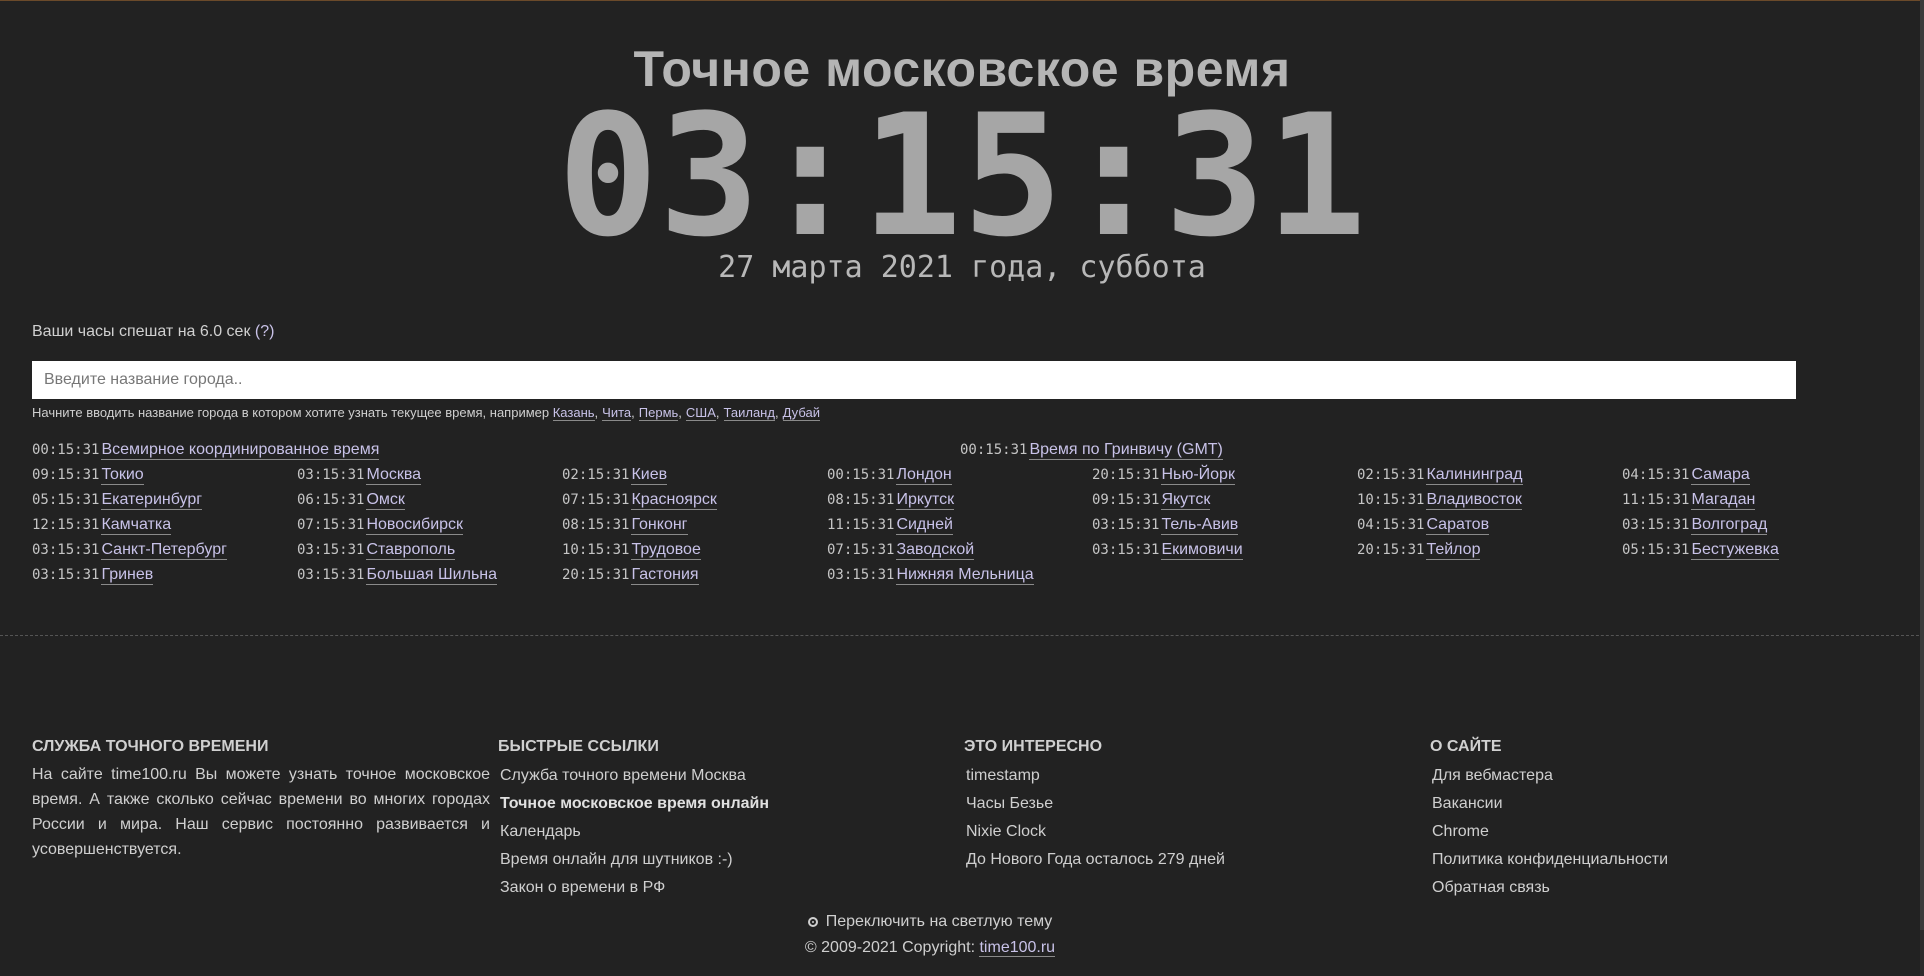 This screenshot has height=976, width=1924. Describe the element at coordinates (700, 413) in the screenshot. I see `example-link-usa: США` at that location.